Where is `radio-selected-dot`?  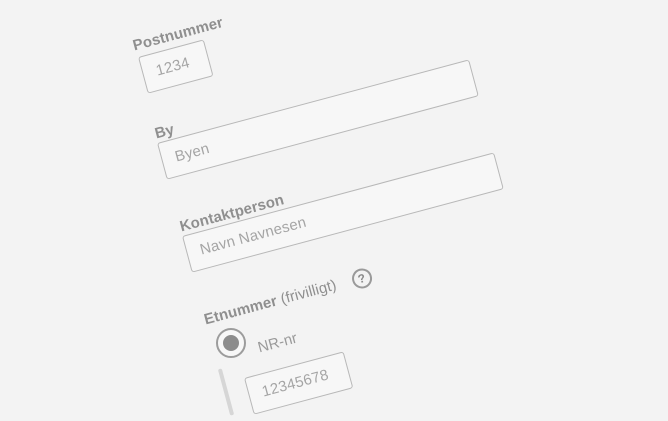 radio-selected-dot is located at coordinates (231, 343).